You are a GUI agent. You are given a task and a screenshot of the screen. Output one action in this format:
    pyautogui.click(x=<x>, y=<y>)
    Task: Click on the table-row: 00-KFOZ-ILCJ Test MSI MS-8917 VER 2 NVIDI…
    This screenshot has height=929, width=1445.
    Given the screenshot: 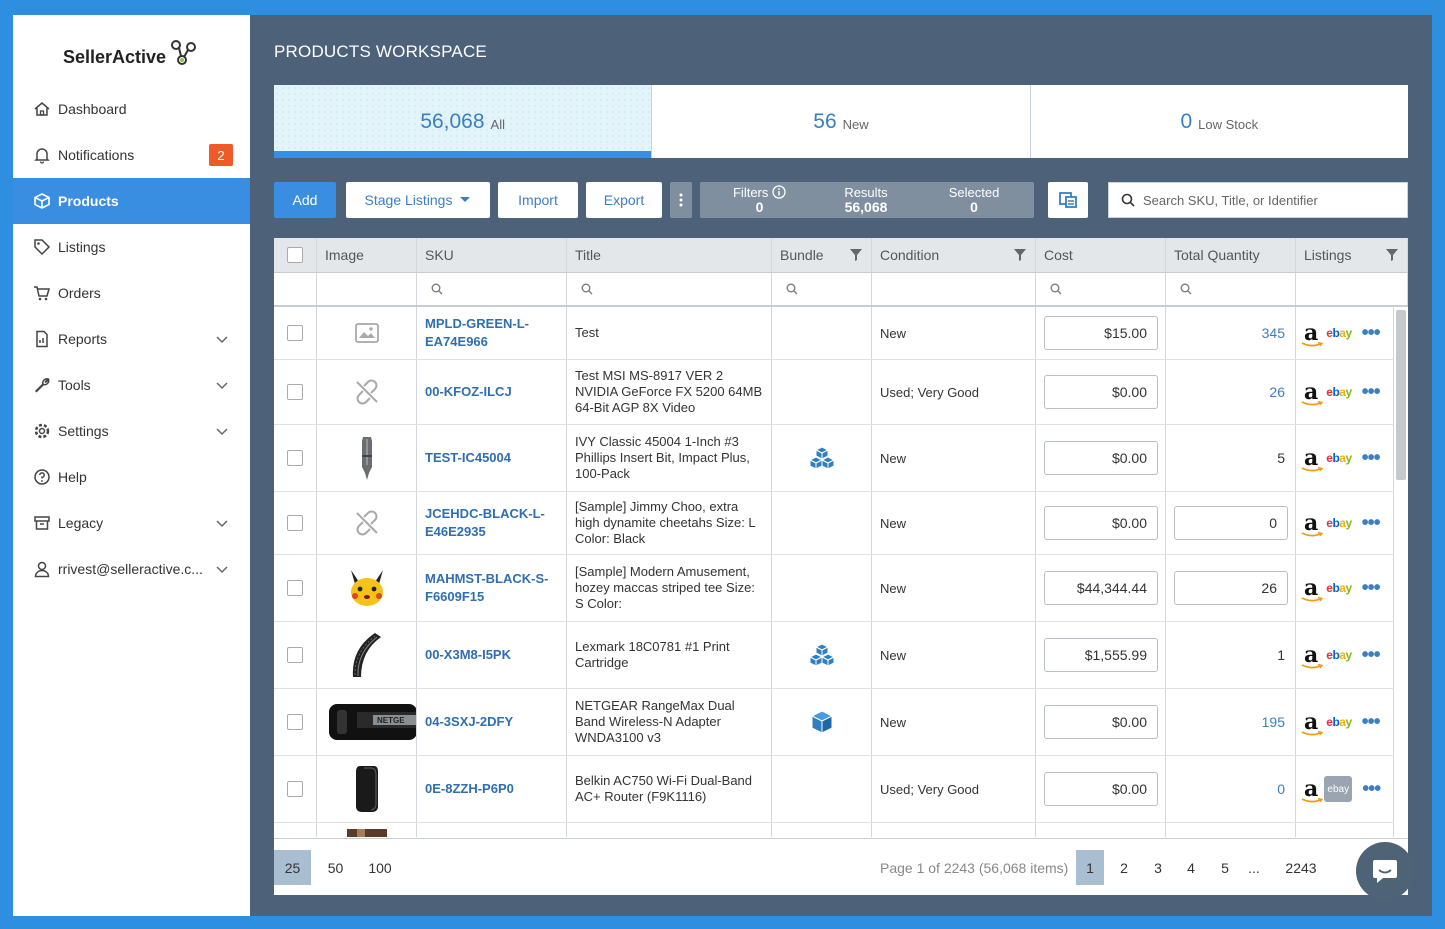 What is the action you would take?
    pyautogui.click(x=834, y=392)
    